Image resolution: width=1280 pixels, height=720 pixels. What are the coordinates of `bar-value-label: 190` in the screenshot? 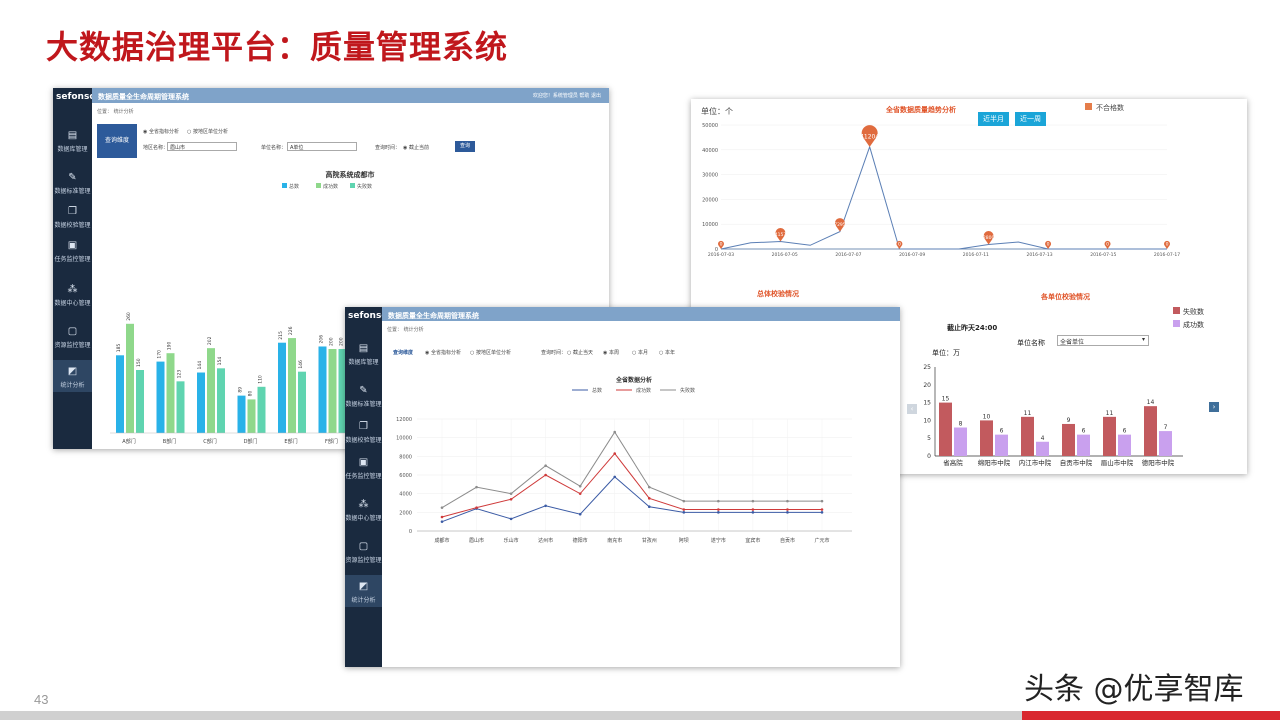 It's located at (170, 345).